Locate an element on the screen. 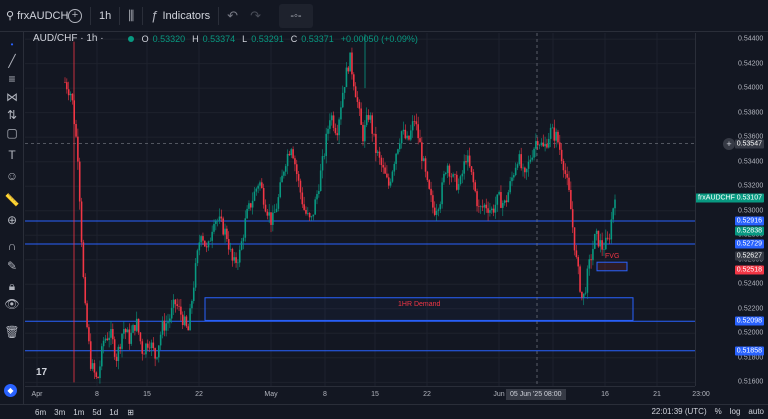  range-1m: 1m is located at coordinates (78, 412).